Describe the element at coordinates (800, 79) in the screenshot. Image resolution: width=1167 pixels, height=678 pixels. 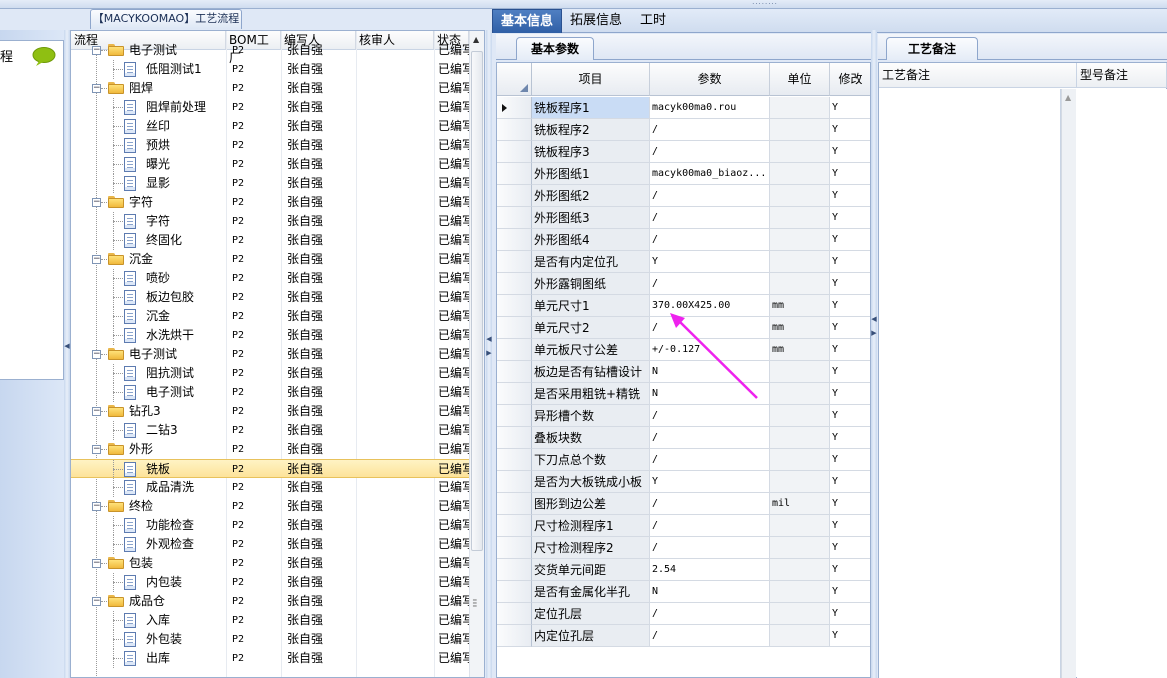
I see `param-column-header: 单位` at that location.